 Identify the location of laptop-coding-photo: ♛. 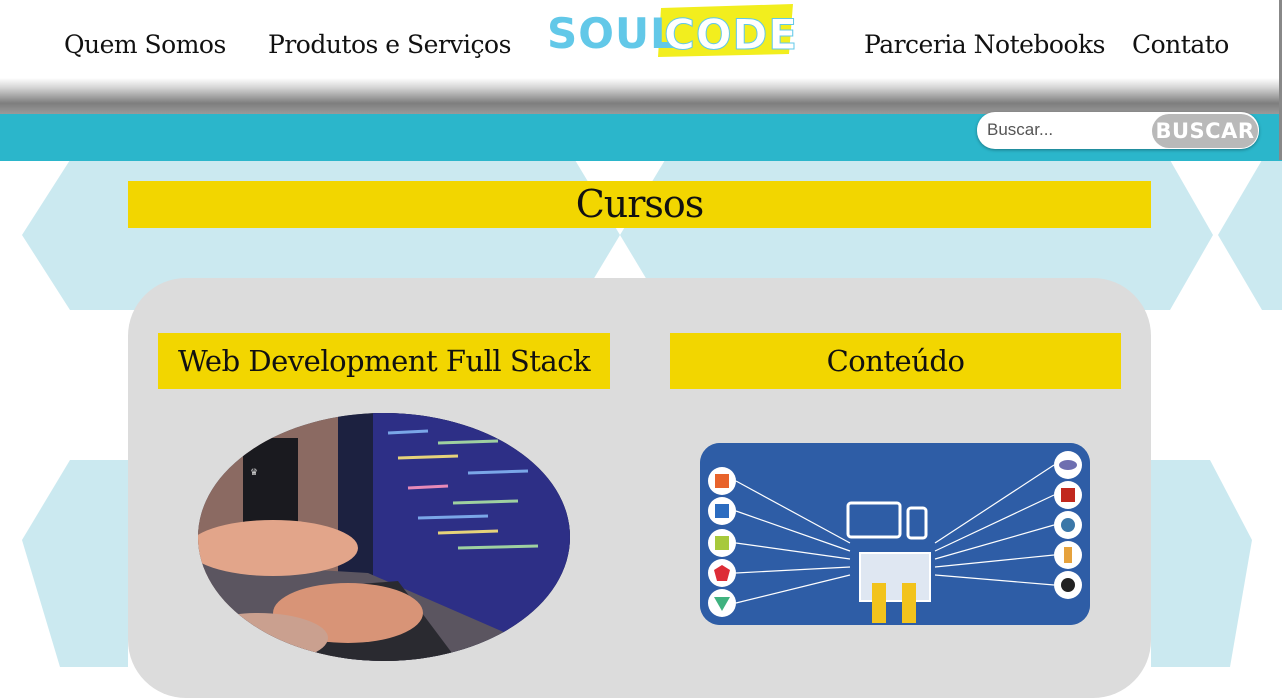
(384, 537).